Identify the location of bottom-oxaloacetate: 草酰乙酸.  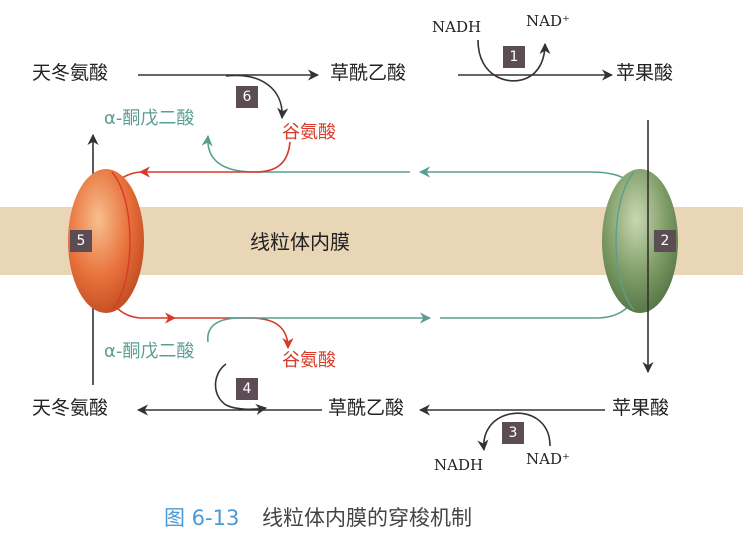
(366, 408).